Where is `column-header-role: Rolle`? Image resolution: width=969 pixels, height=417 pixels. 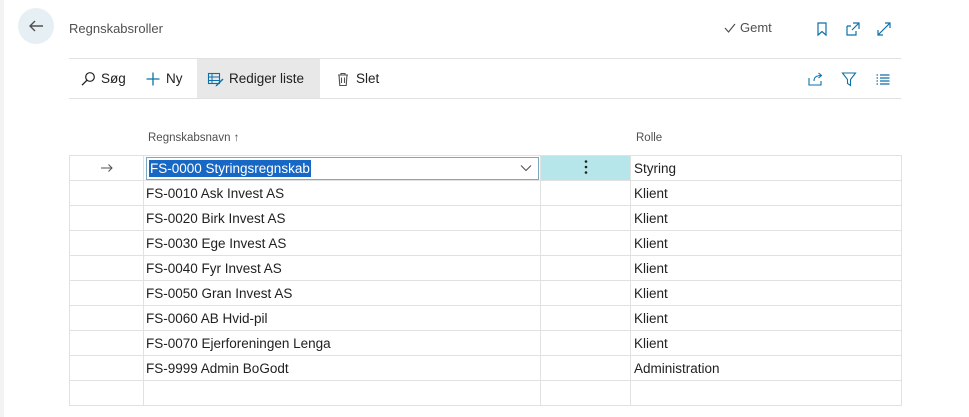 column-header-role: Rolle is located at coordinates (649, 138).